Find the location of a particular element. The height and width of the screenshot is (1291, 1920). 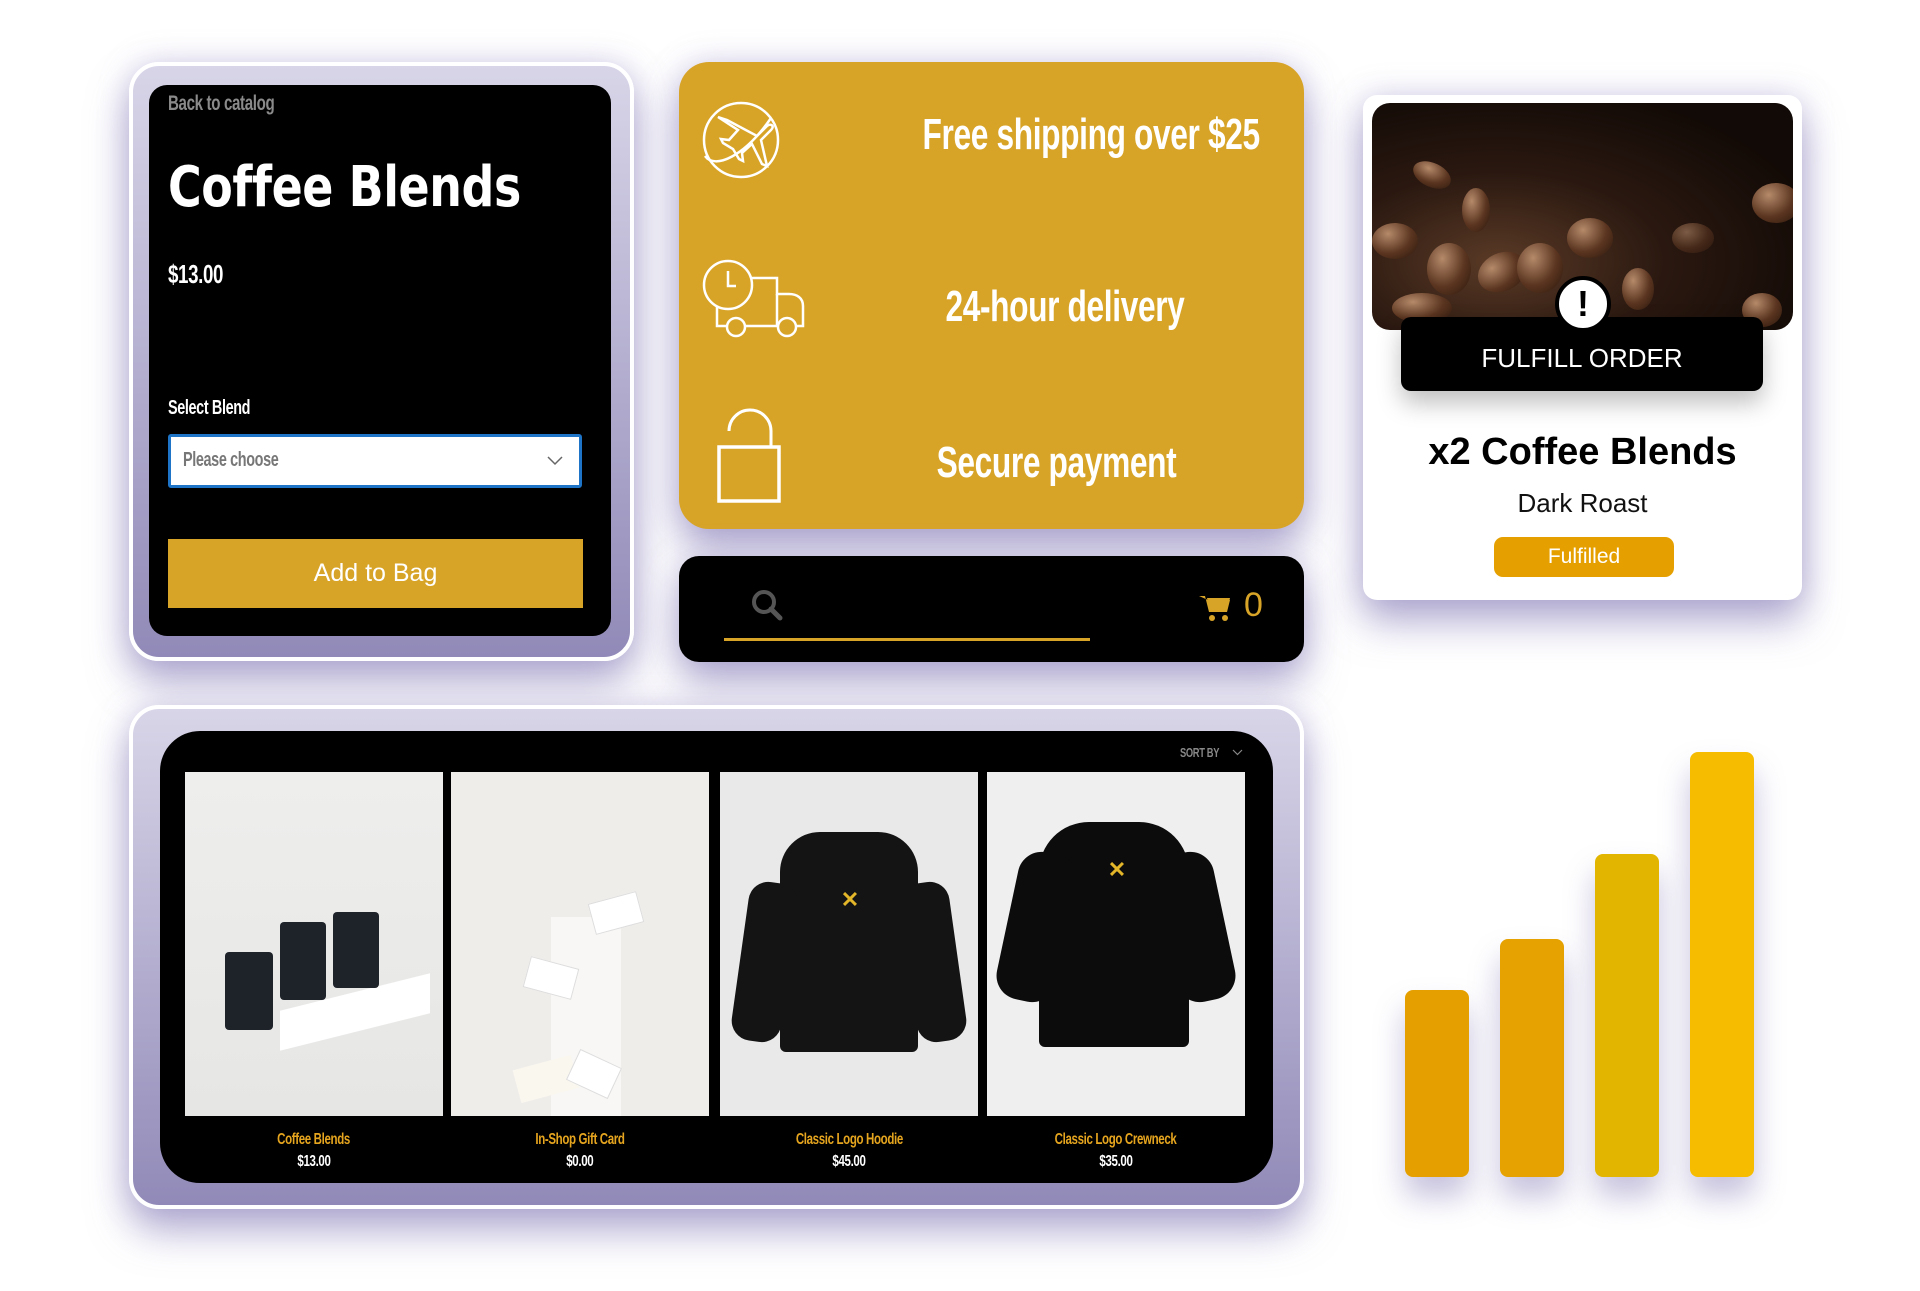

cart-icon is located at coordinates (1215, 608).